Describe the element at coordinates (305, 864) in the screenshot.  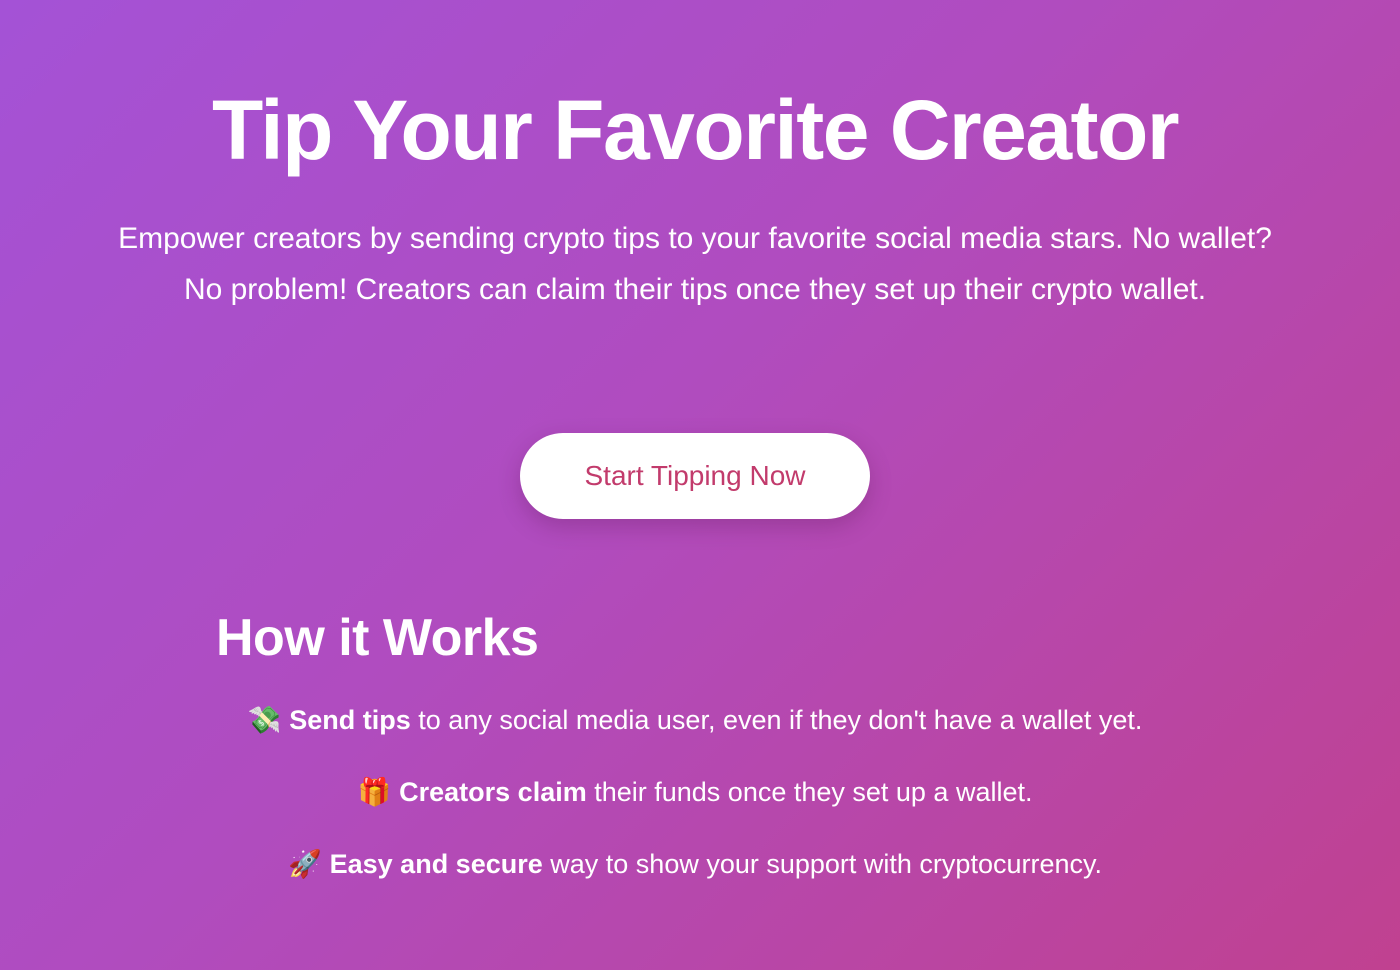
I see `rocket-icon: 🚀` at that location.